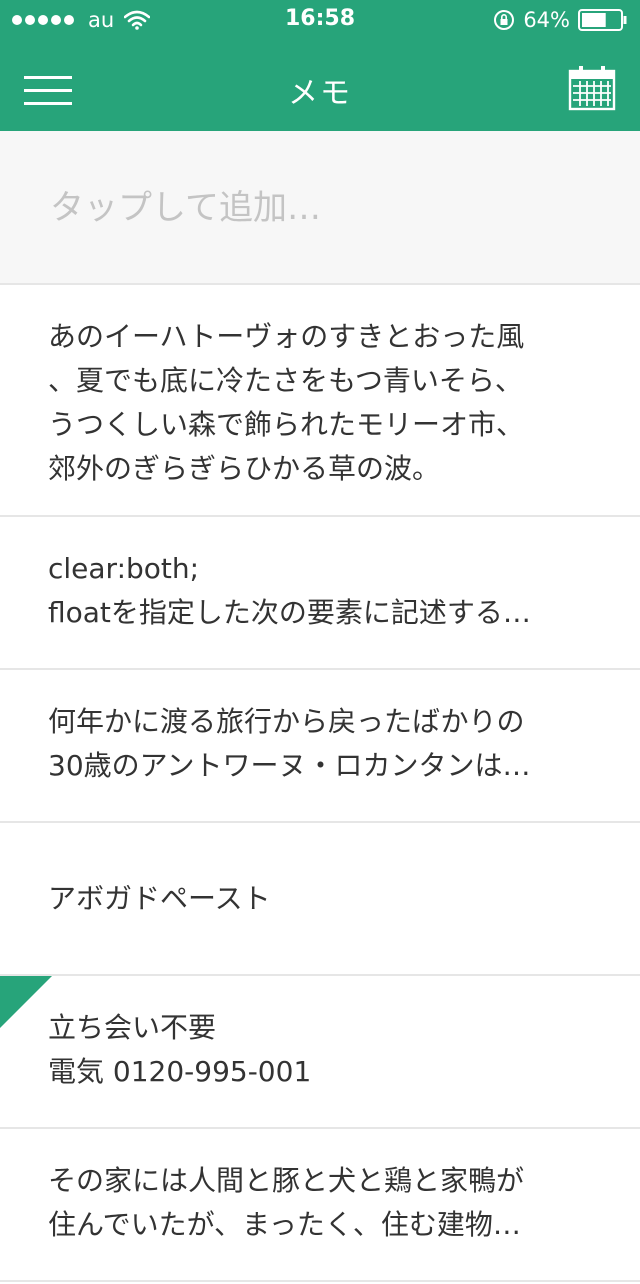 Image resolution: width=640 pixels, height=1284 pixels. What do you see at coordinates (504, 20) in the screenshot?
I see `rotation-lock-icon` at bounding box center [504, 20].